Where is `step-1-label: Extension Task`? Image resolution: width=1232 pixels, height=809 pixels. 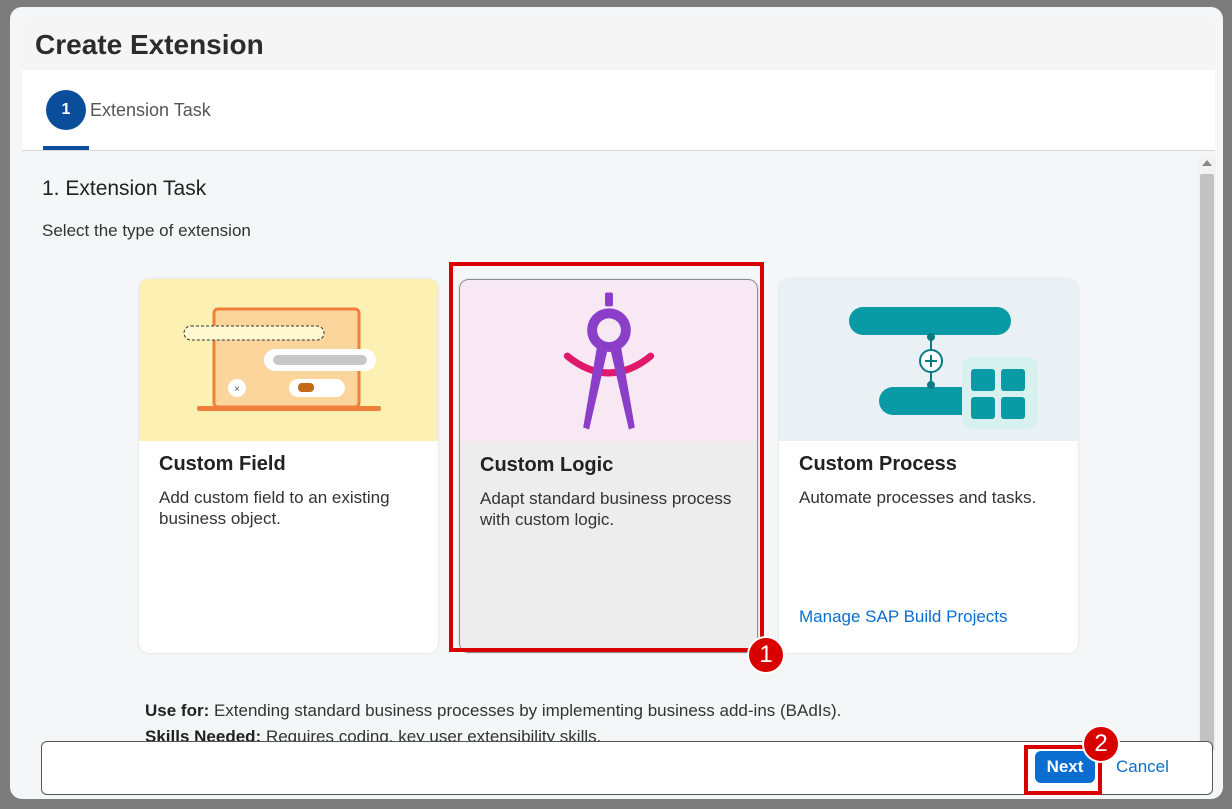 step-1-label: Extension Task is located at coordinates (150, 110).